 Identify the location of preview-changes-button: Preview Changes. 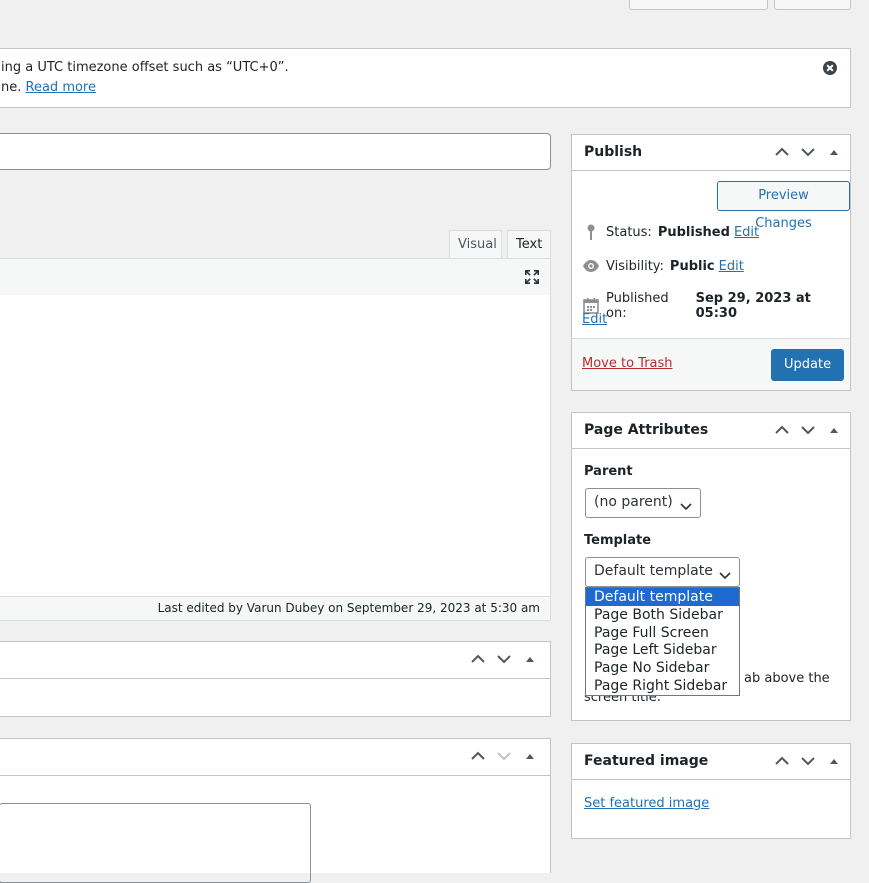
(783, 206).